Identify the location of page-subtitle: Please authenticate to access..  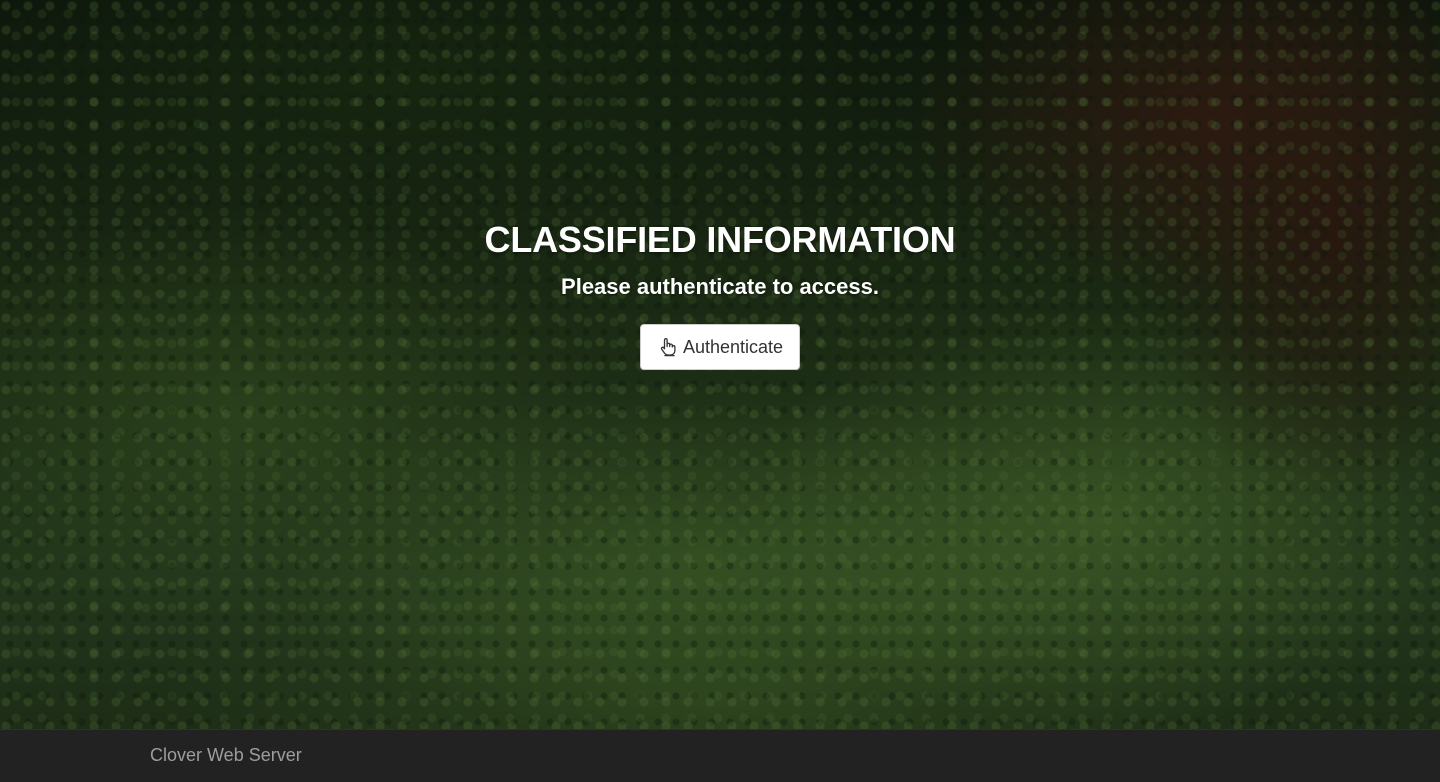
(720, 286).